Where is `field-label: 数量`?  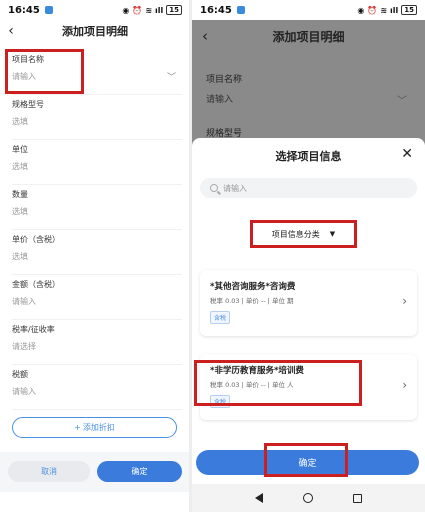 field-label: 数量 is located at coordinates (20, 194).